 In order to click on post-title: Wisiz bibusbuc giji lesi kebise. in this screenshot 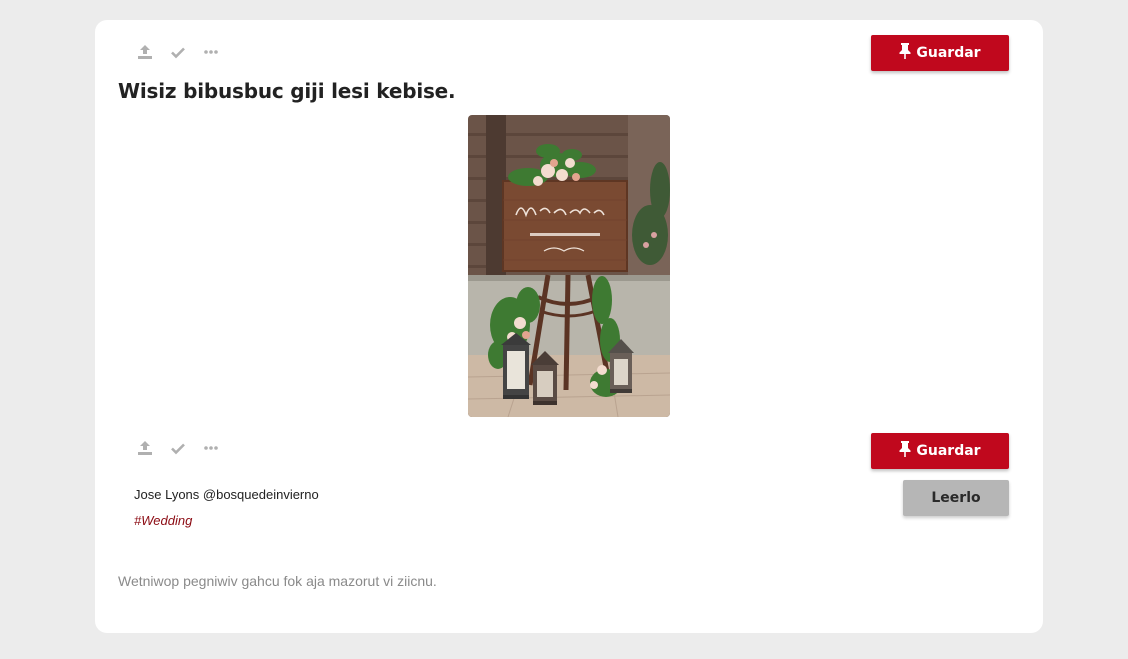, I will do `click(287, 91)`.